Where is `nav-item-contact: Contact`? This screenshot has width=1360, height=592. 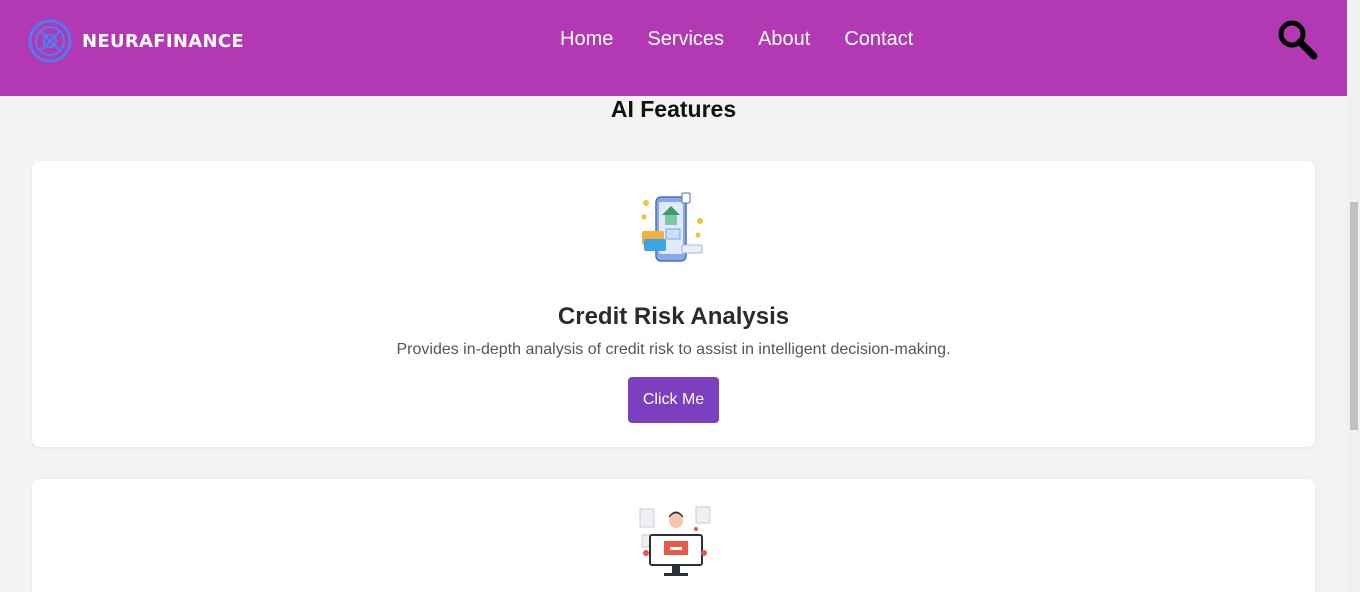
nav-item-contact: Contact is located at coordinates (878, 39).